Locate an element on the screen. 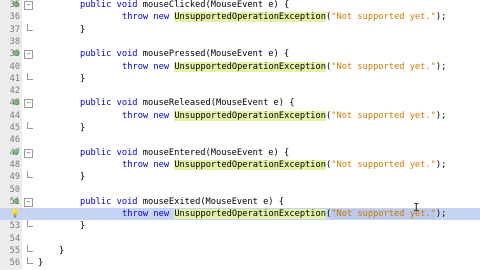 The width and height of the screenshot is (480, 270). code-line: 45} is located at coordinates (240, 128).